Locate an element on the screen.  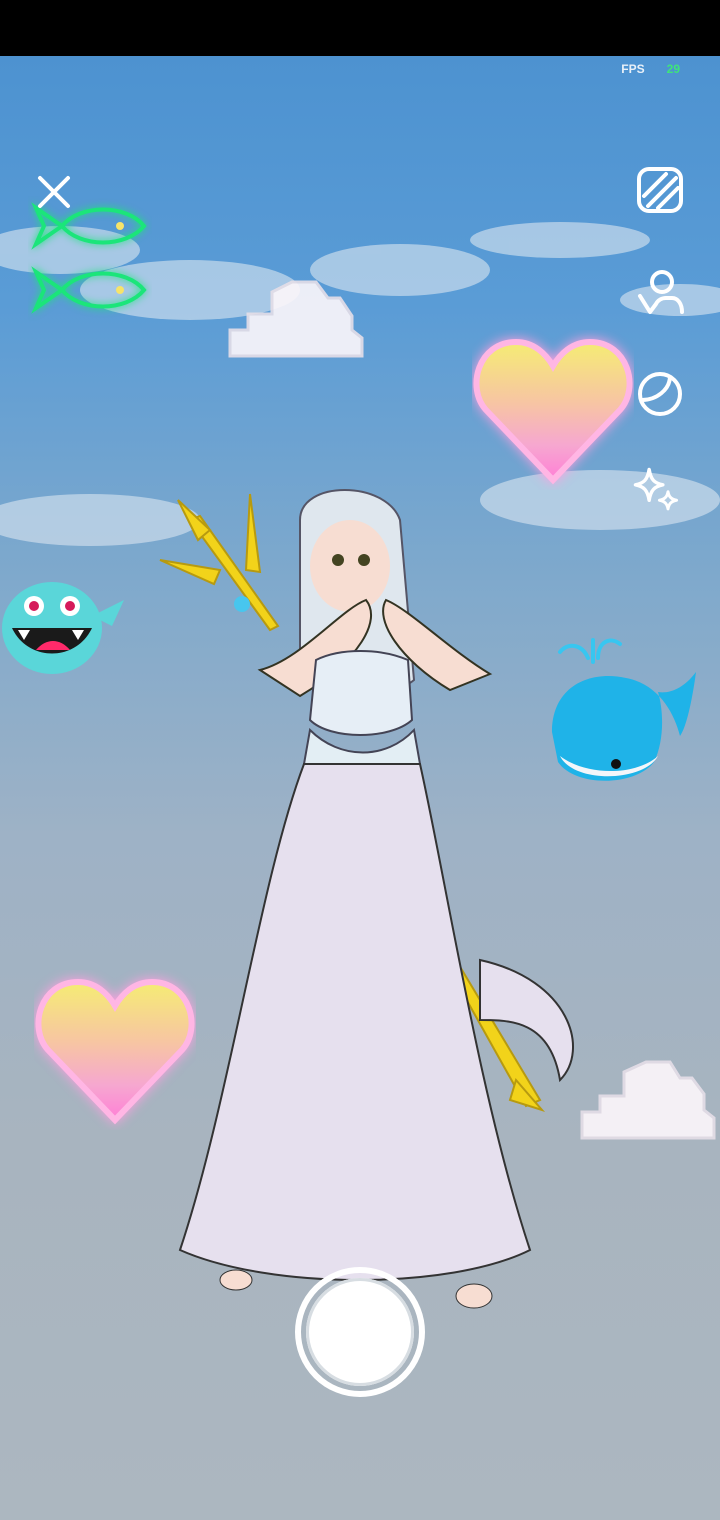
avatar-pose-icon is located at coordinates (661, 292).